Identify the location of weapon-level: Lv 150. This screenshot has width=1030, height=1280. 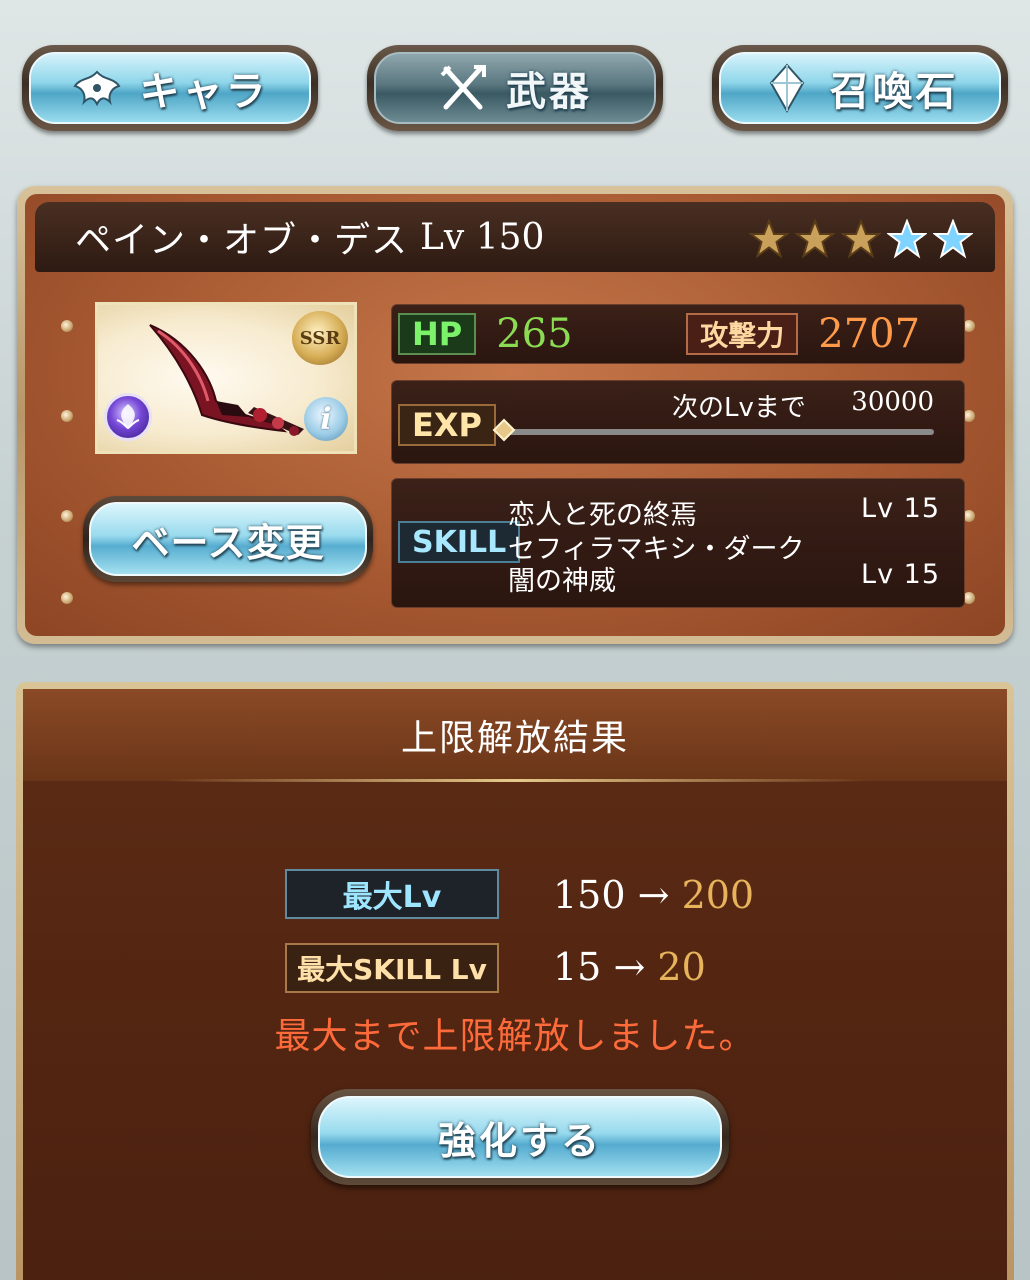
(482, 237).